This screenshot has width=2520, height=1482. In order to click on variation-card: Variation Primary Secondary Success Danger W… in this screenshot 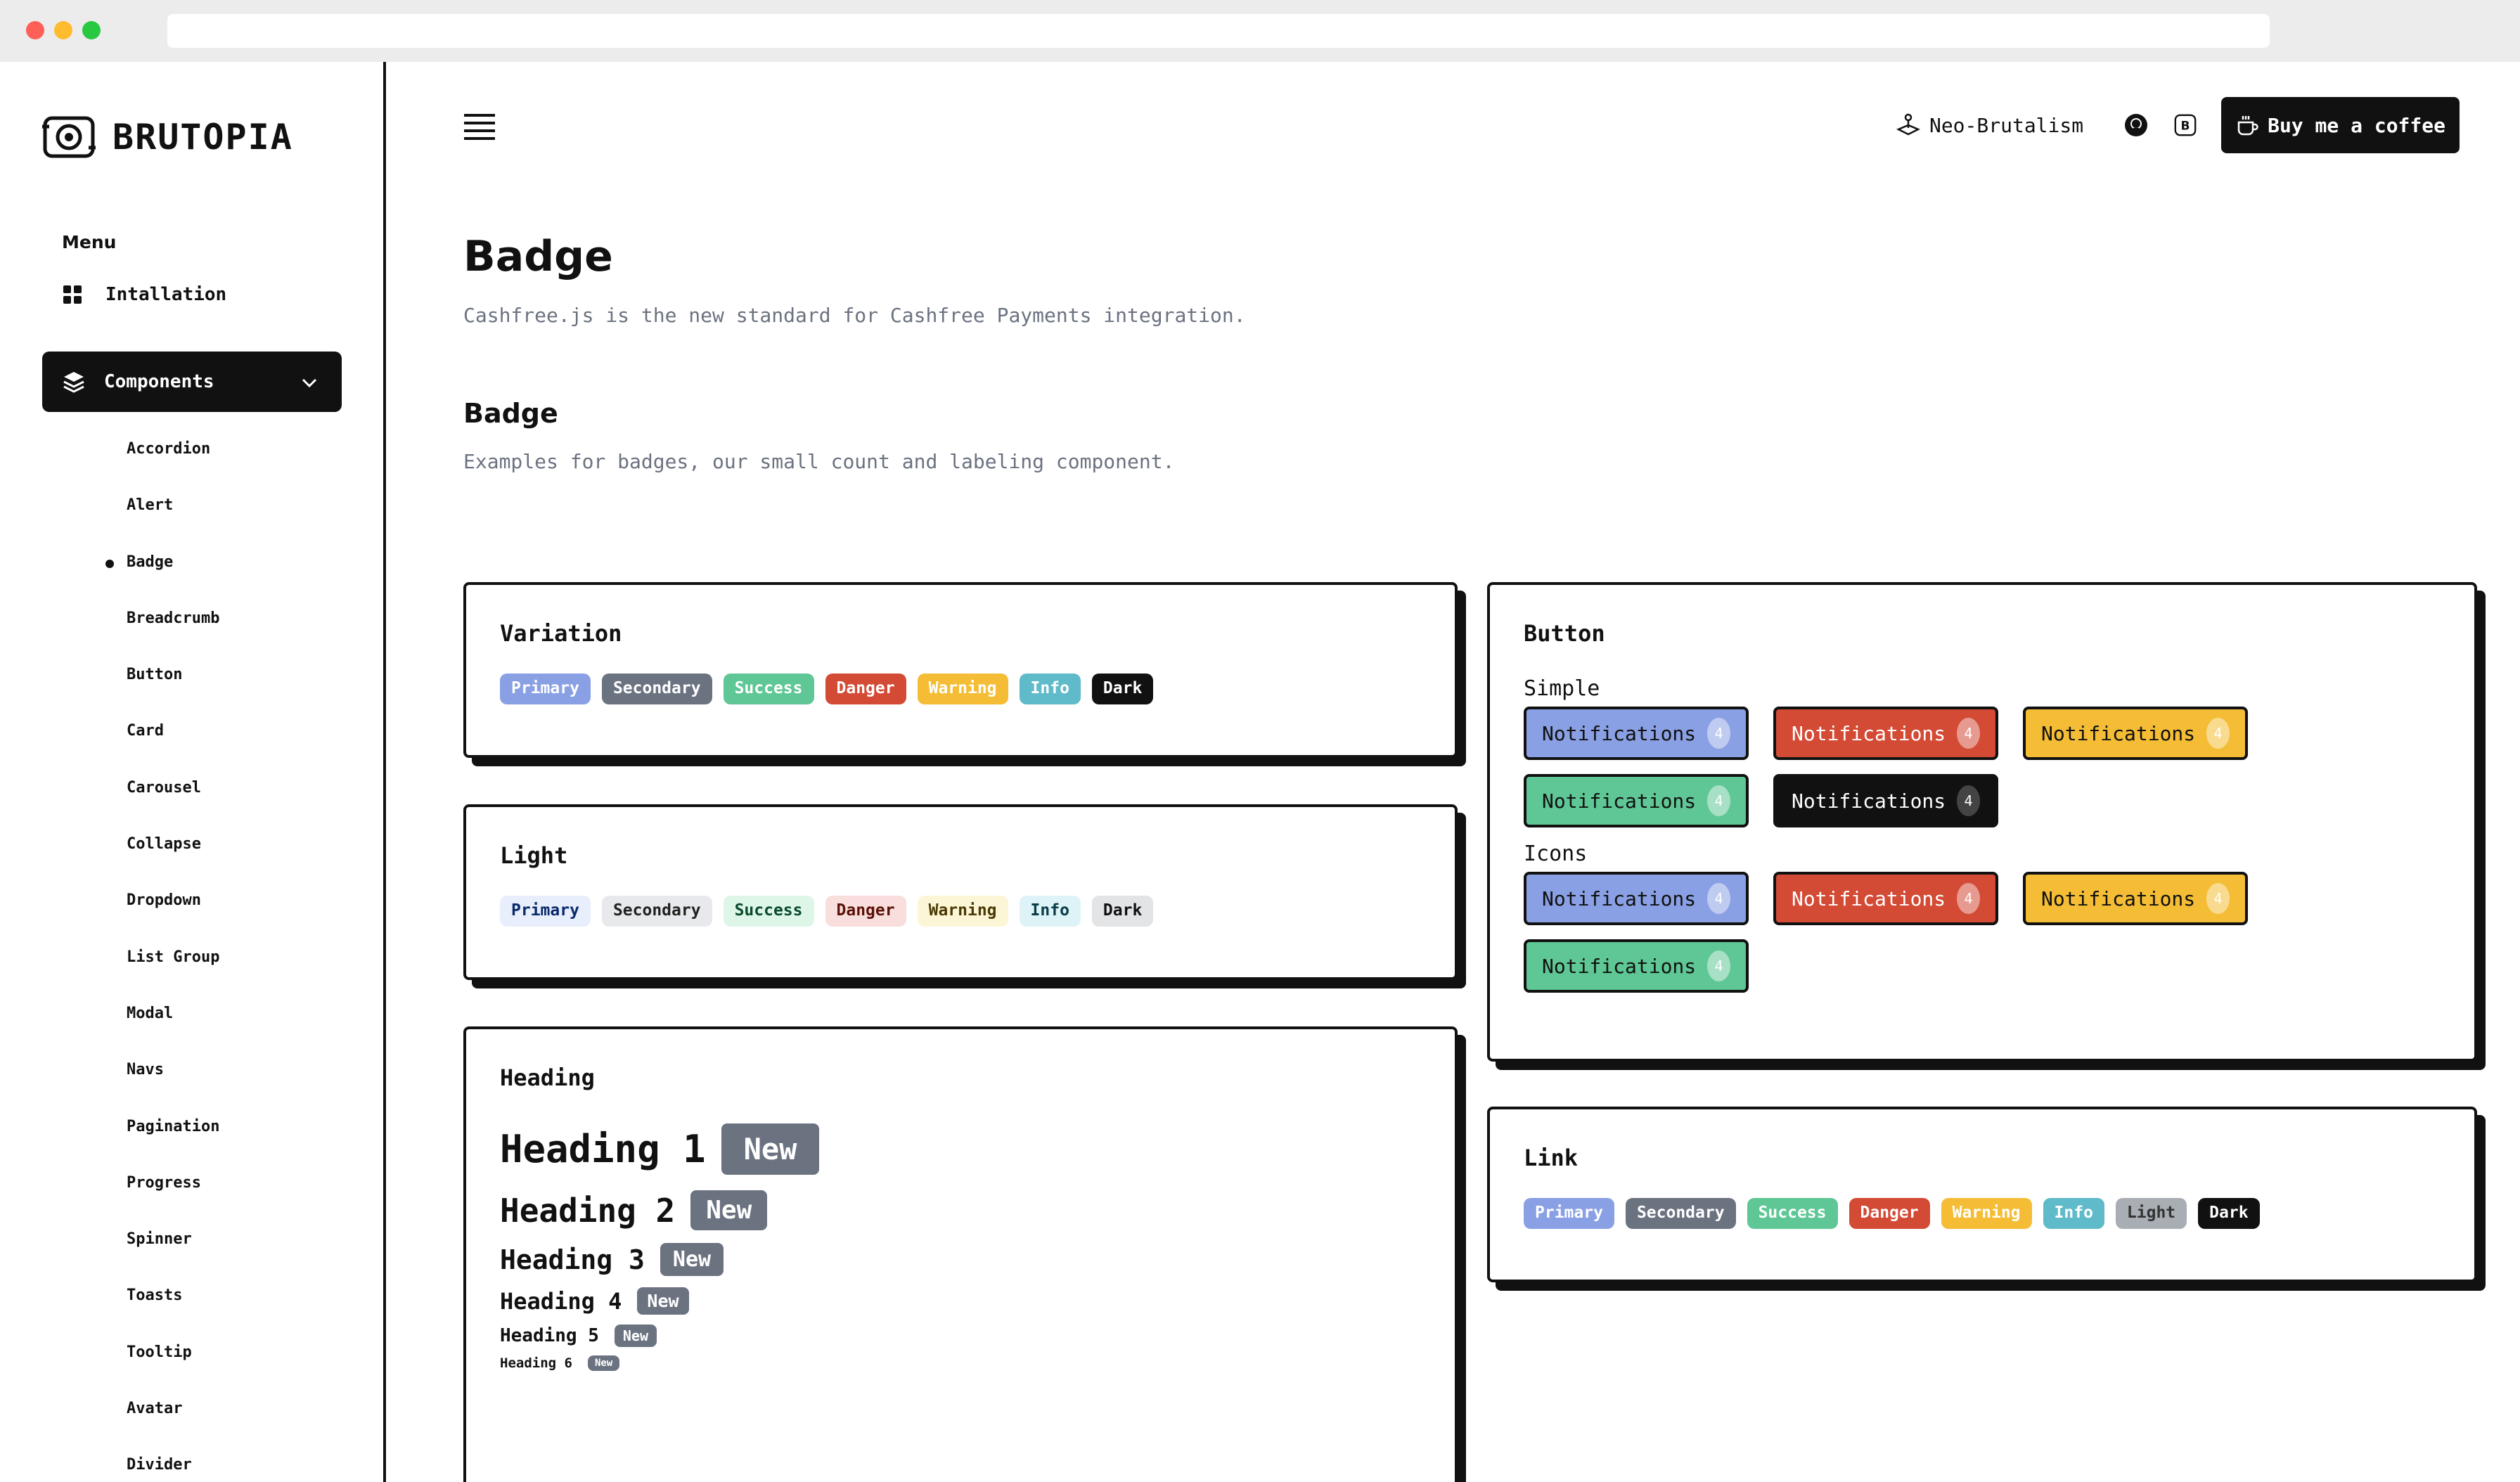, I will do `click(960, 670)`.